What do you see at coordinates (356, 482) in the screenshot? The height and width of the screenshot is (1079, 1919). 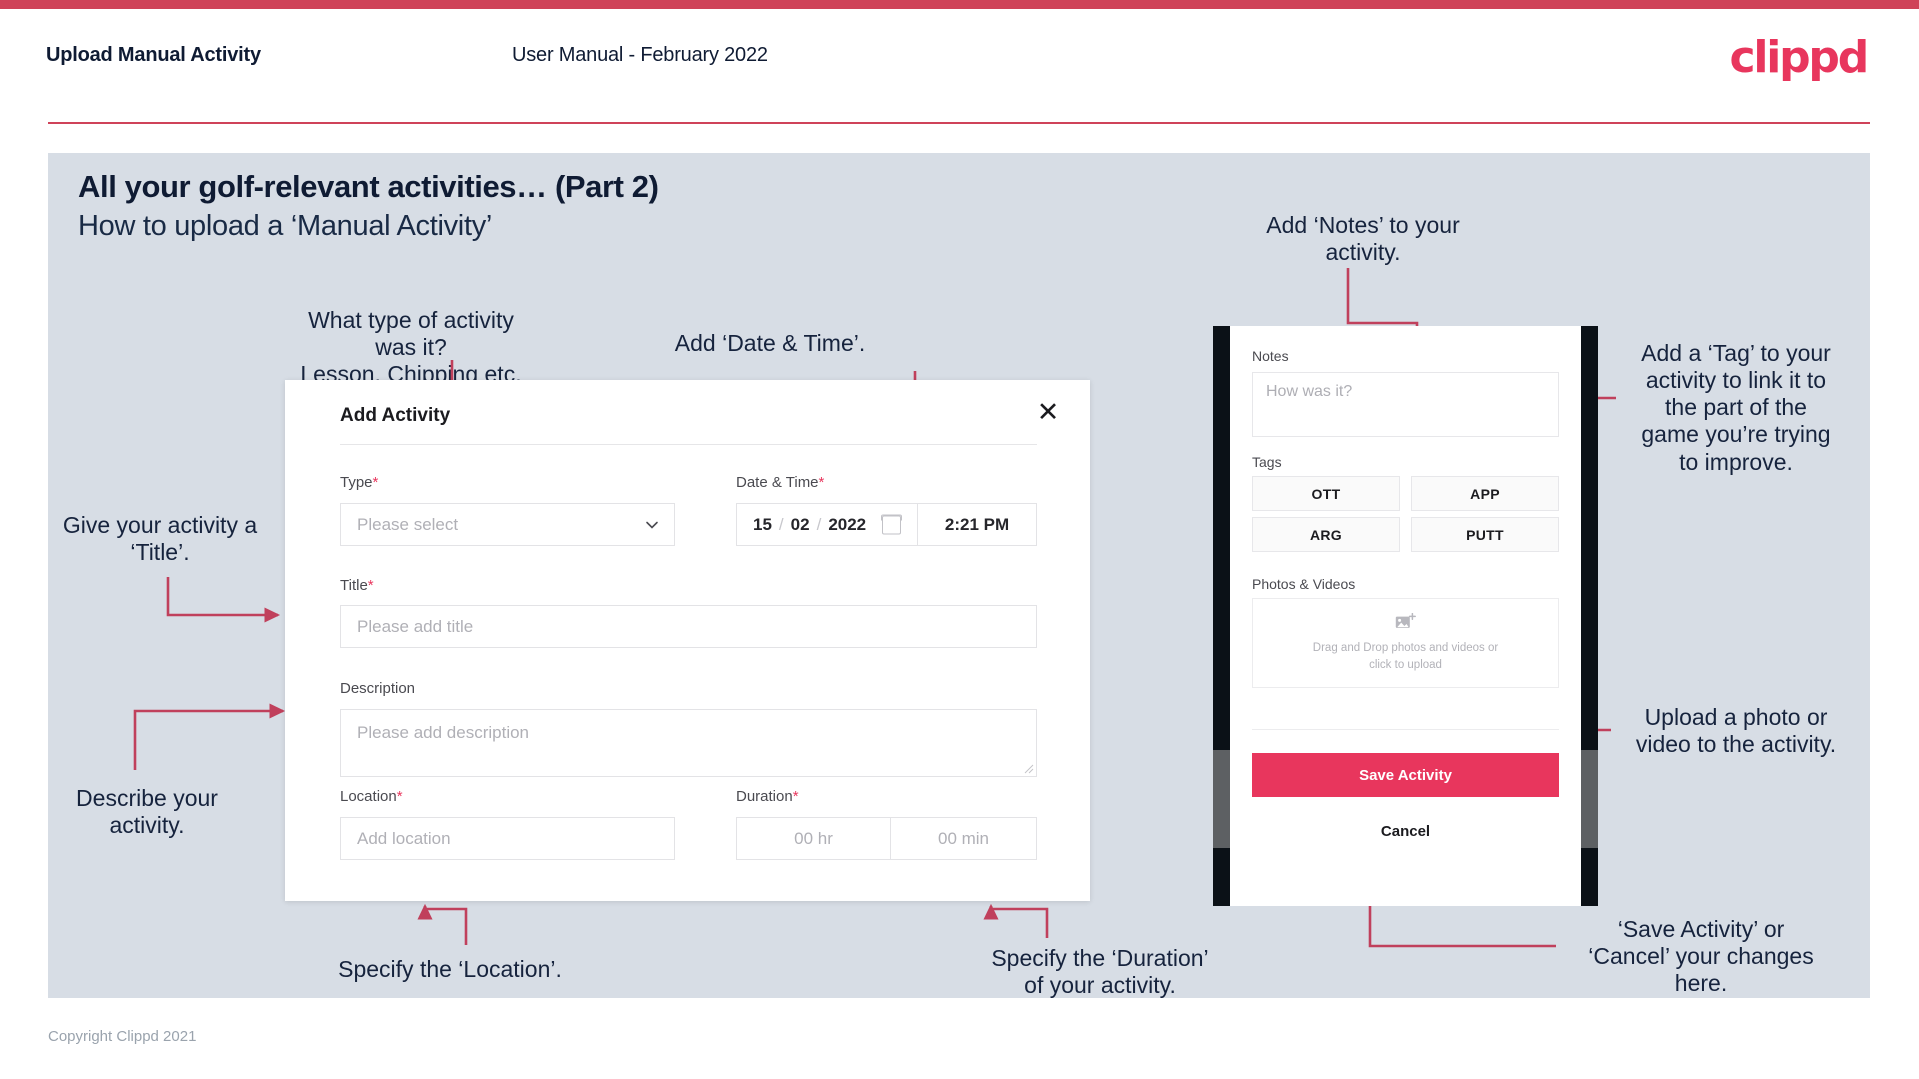 I see `type-label-text: Type` at bounding box center [356, 482].